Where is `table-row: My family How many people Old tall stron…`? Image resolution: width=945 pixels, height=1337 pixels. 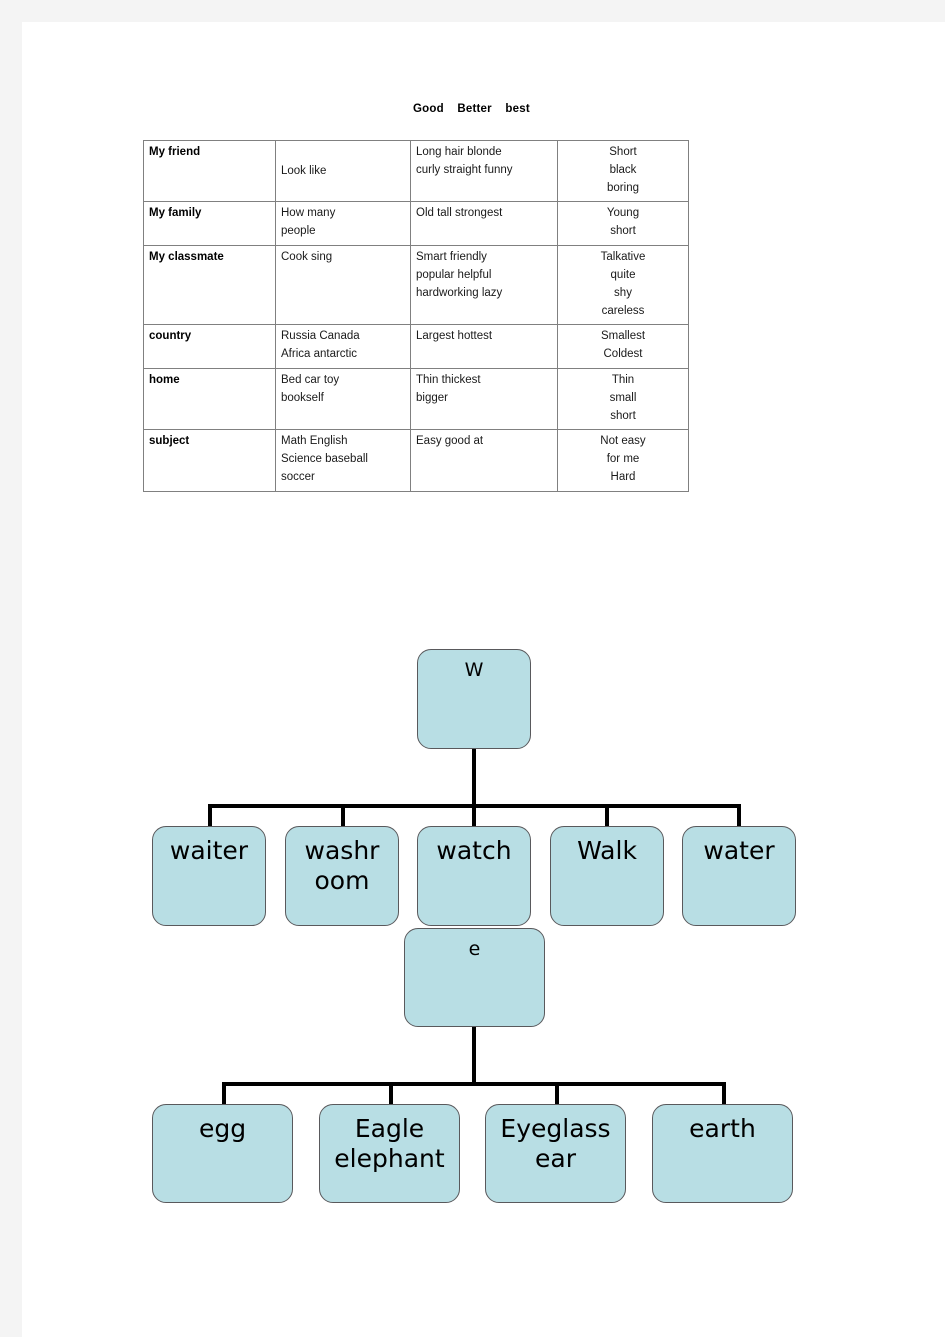
table-row: My family How many people Old tall stron… is located at coordinates (416, 224).